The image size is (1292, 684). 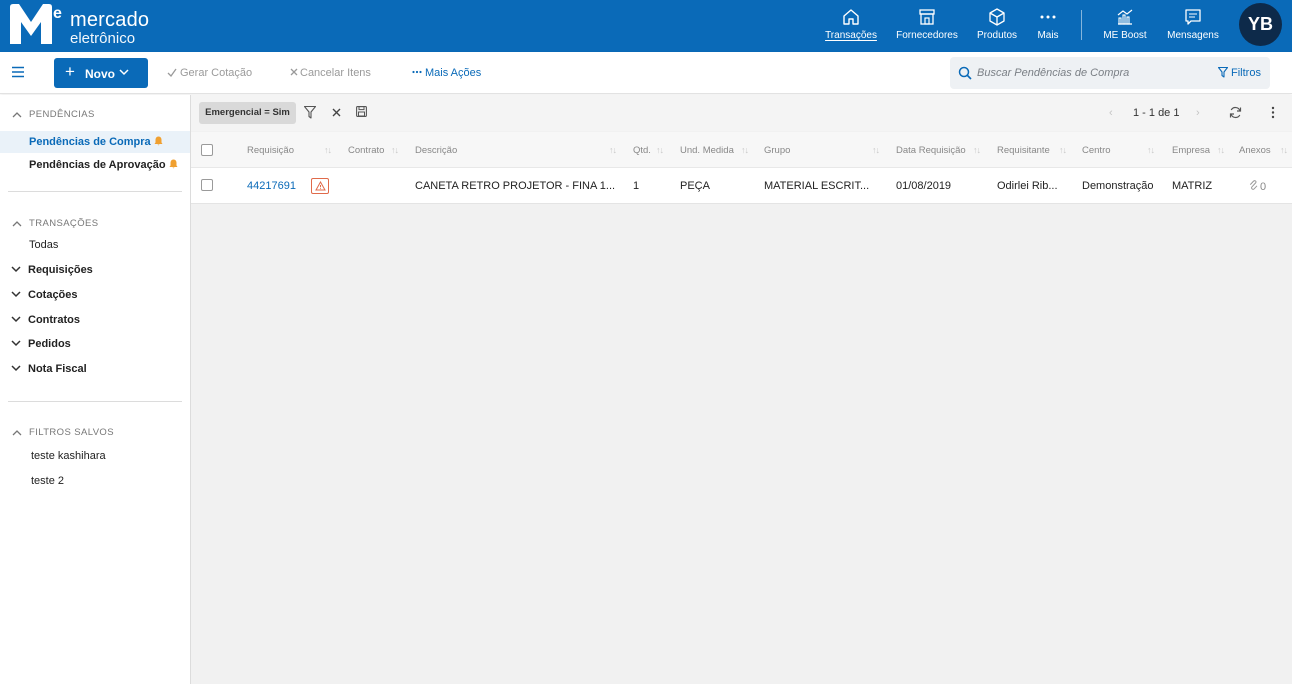 What do you see at coordinates (247, 113) in the screenshot?
I see `filter-chip-emergencial: Emergencial = Sim` at bounding box center [247, 113].